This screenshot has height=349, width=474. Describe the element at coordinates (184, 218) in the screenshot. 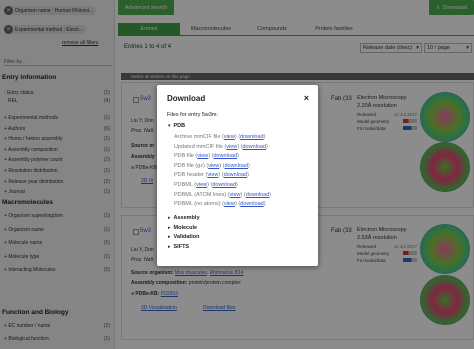

I see `tree-node-assembly: ▸ Assembly` at that location.